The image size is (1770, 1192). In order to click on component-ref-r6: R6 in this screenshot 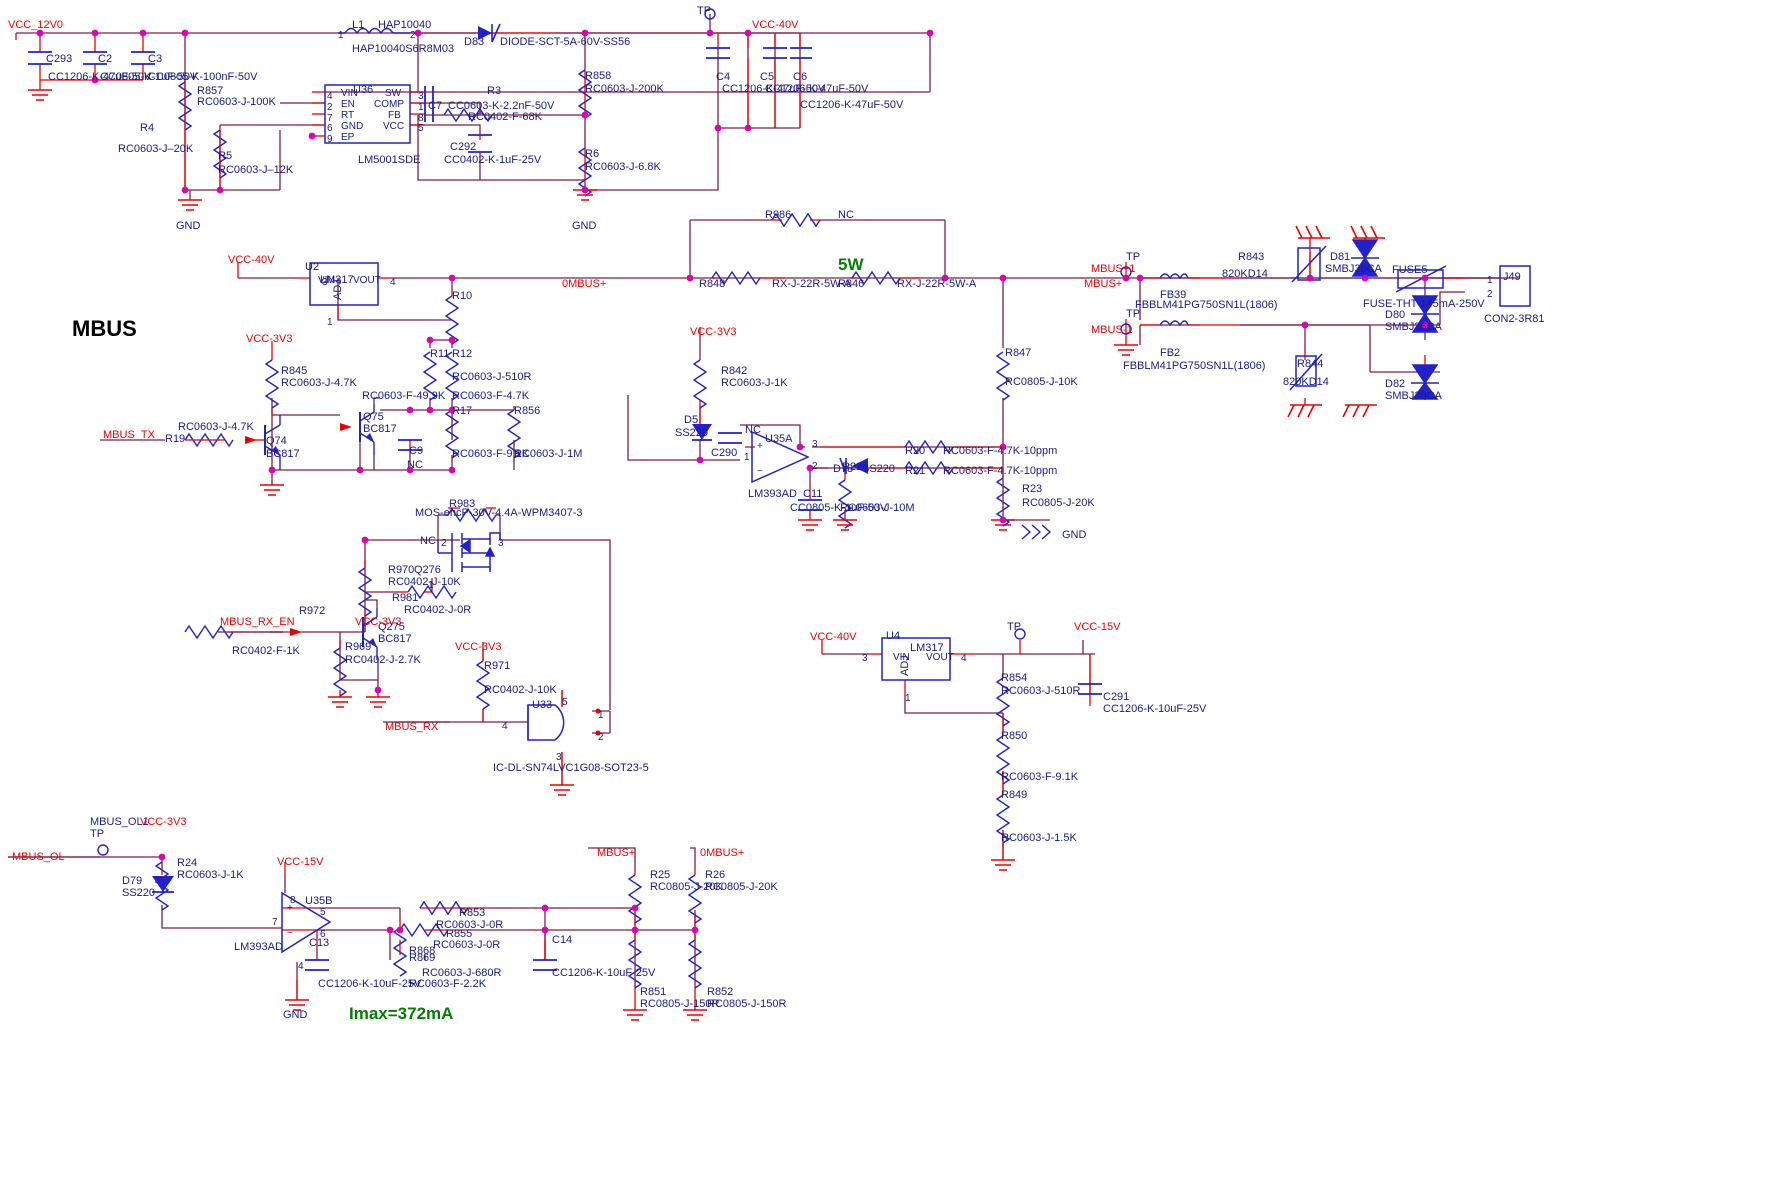, I will do `click(592, 154)`.